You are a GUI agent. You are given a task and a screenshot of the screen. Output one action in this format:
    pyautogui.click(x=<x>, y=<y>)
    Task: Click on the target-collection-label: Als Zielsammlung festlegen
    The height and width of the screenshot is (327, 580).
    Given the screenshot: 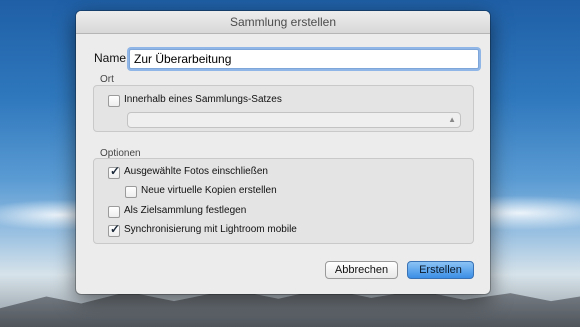 What is the action you would take?
    pyautogui.click(x=185, y=210)
    